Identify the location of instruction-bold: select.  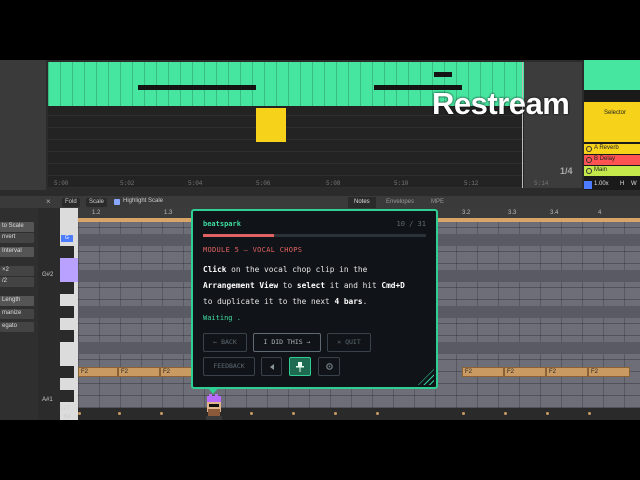
(311, 285).